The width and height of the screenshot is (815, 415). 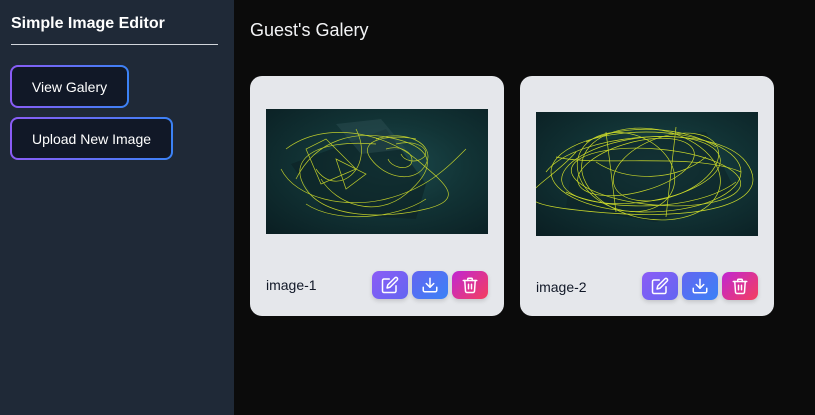 I want to click on view-galery-button: View Galery, so click(x=69, y=86).